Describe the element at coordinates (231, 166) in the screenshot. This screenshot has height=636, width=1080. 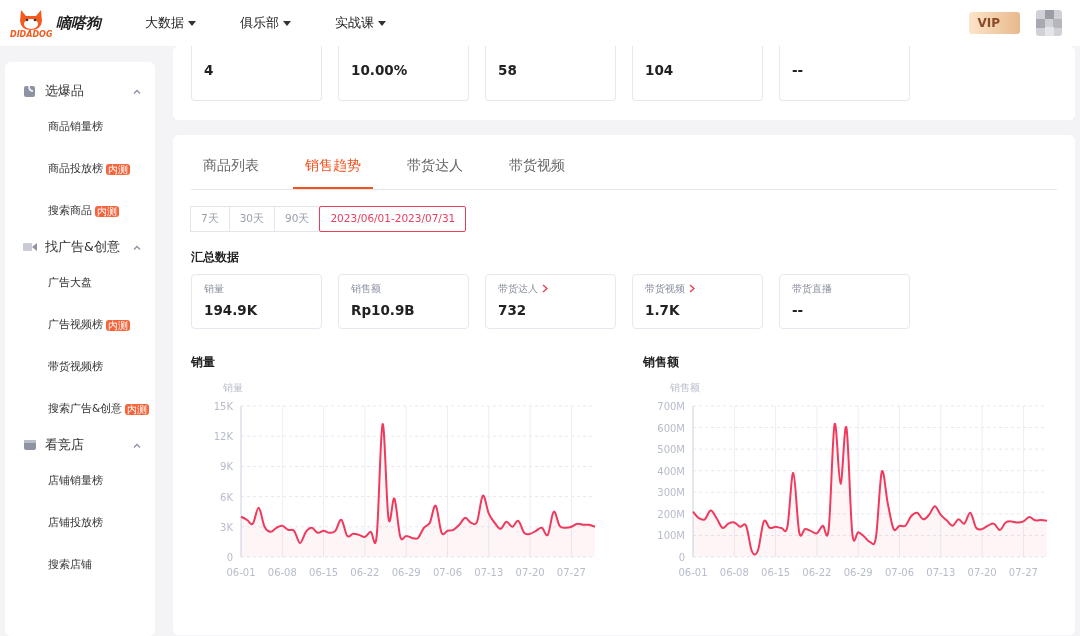
I see `tab: 商品列表` at that location.